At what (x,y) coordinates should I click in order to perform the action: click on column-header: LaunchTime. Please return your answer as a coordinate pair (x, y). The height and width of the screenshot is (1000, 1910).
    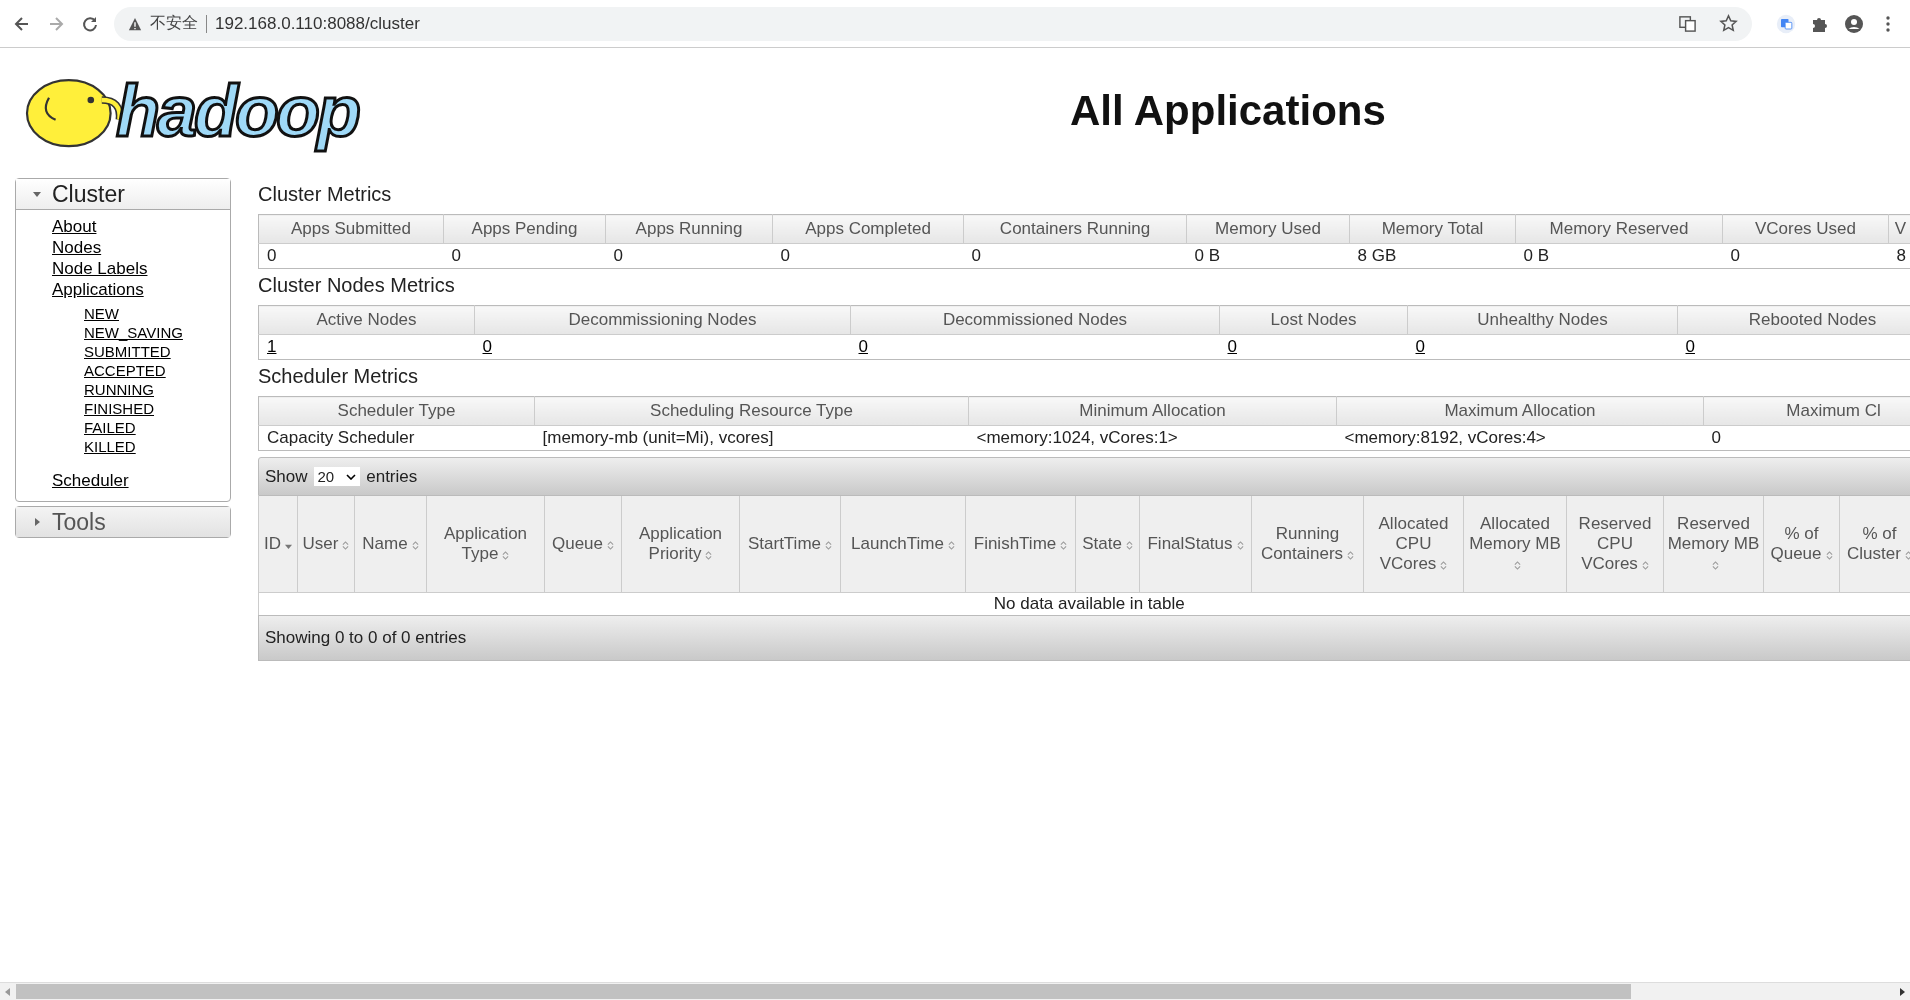
    Looking at the image, I should click on (903, 544).